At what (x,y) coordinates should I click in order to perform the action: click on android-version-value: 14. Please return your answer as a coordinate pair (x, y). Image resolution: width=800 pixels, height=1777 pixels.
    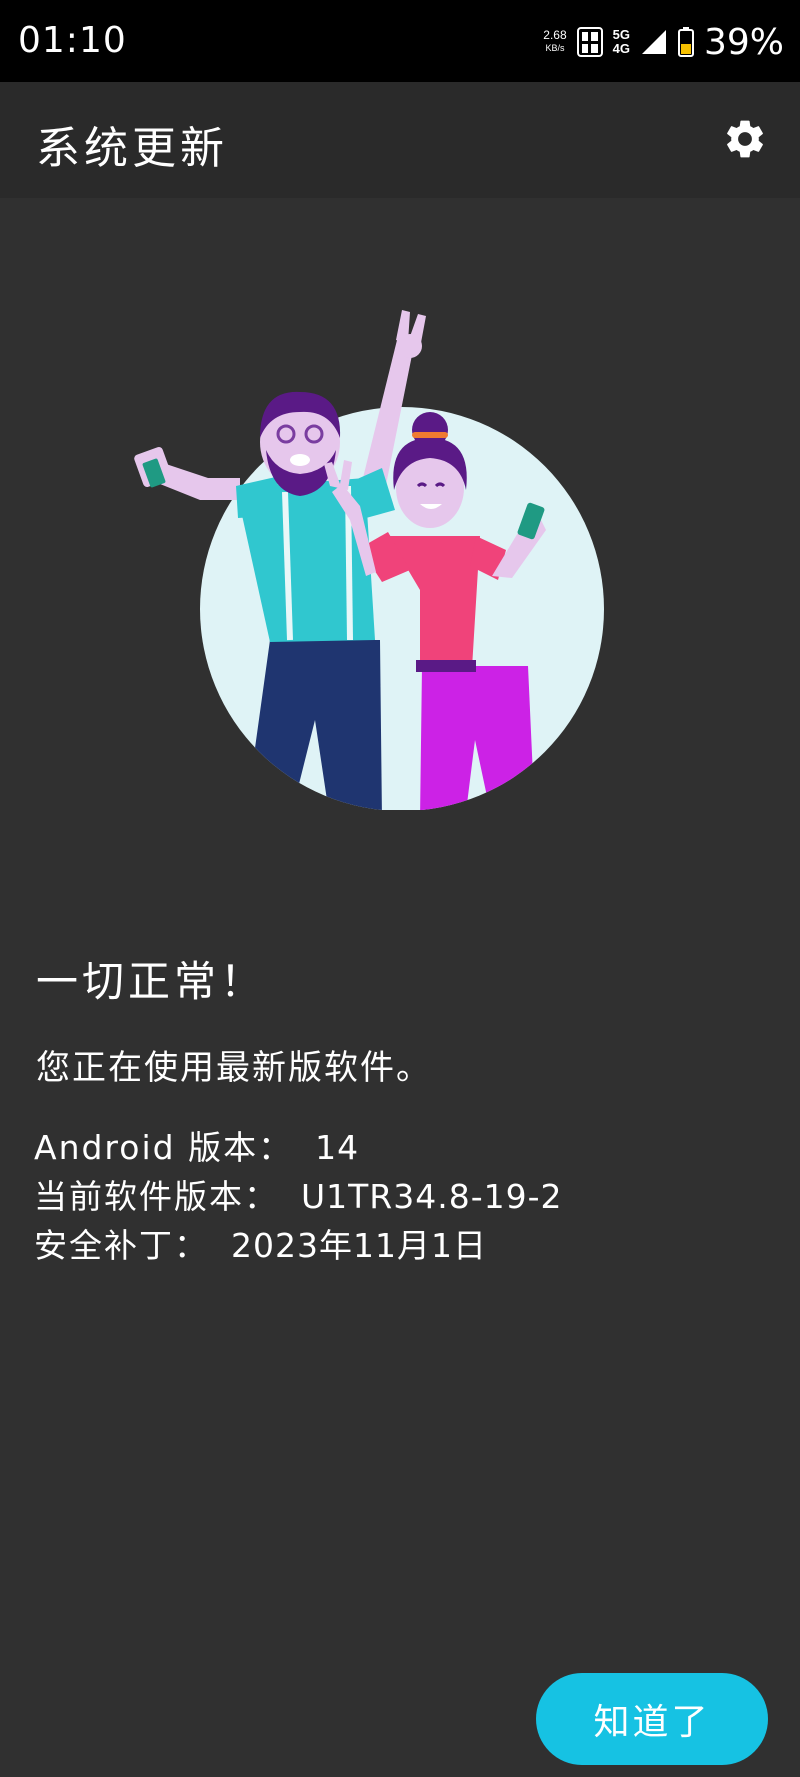
    Looking at the image, I should click on (337, 1147).